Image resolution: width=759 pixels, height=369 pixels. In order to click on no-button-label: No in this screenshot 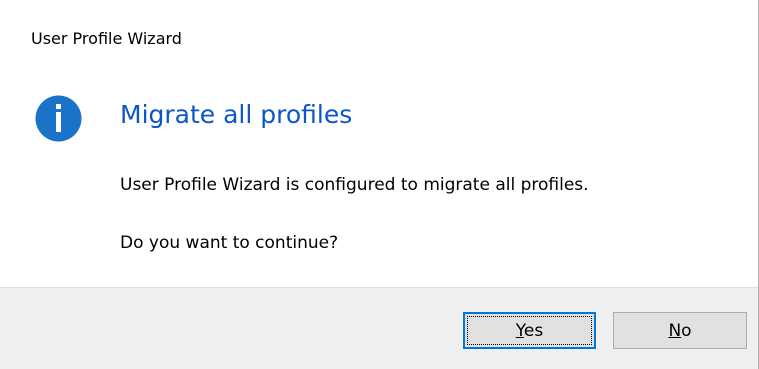, I will do `click(679, 331)`.